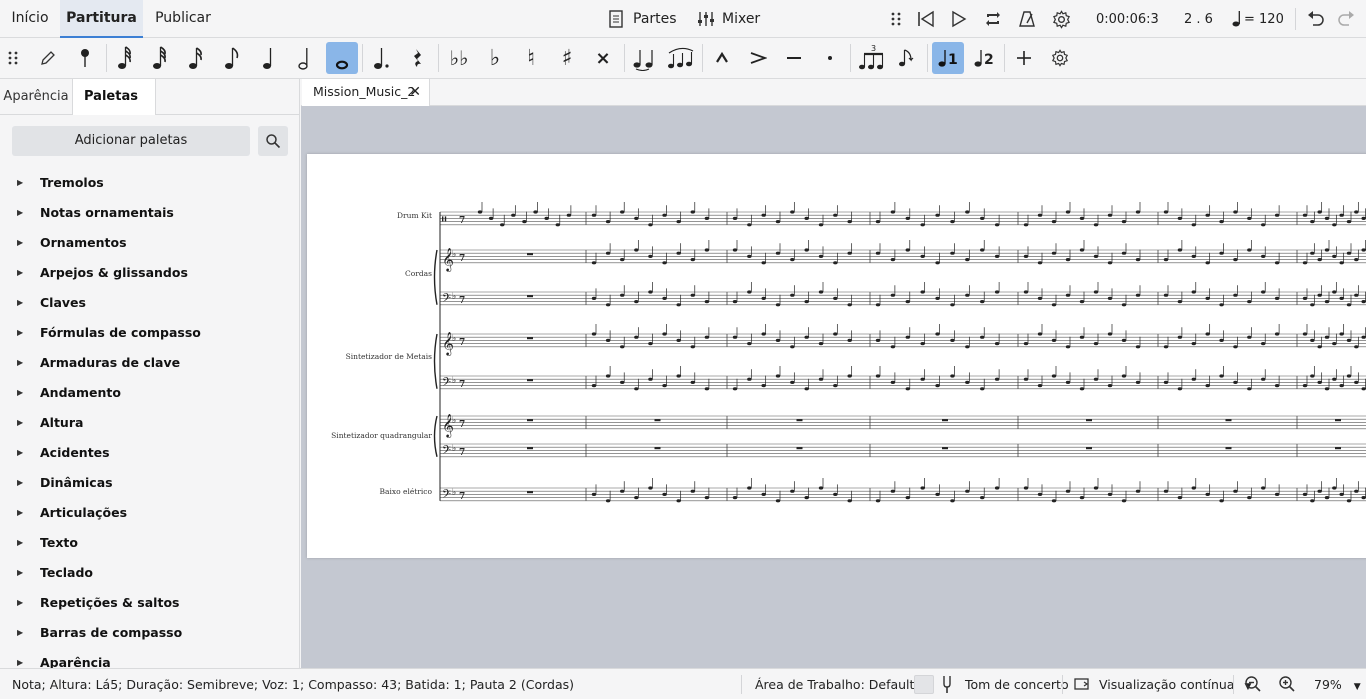 This screenshot has width=1366, height=699. Describe the element at coordinates (150, 363) in the screenshot. I see `palette-item: ▶ Armaduras de clave` at that location.